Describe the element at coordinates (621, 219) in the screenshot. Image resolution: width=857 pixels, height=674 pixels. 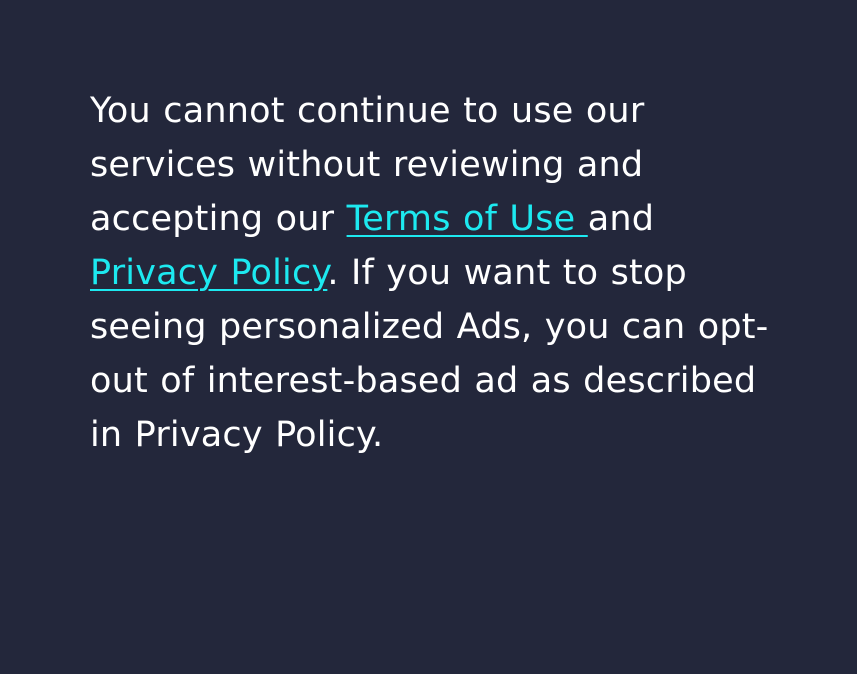
I see `notice-text-and: and` at that location.